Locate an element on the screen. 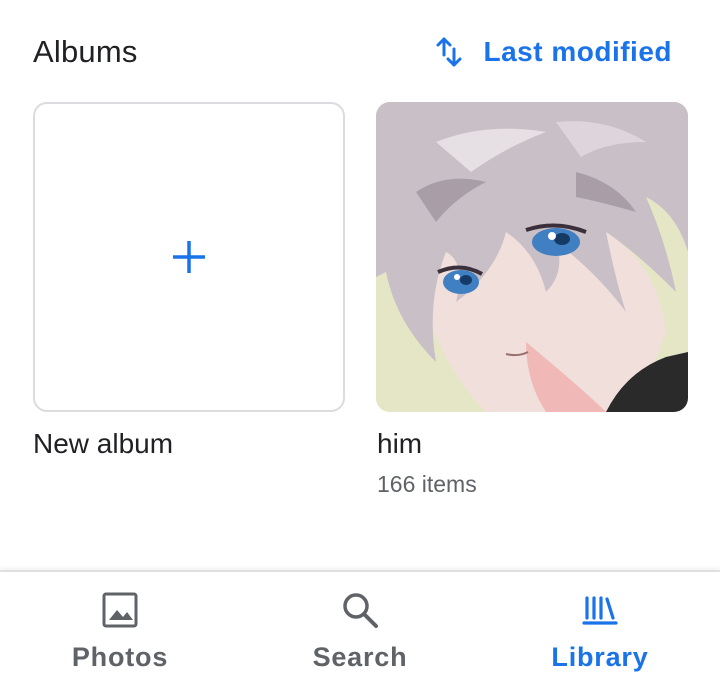 The width and height of the screenshot is (720, 690). nav-label-photos: Photos is located at coordinates (120, 657).